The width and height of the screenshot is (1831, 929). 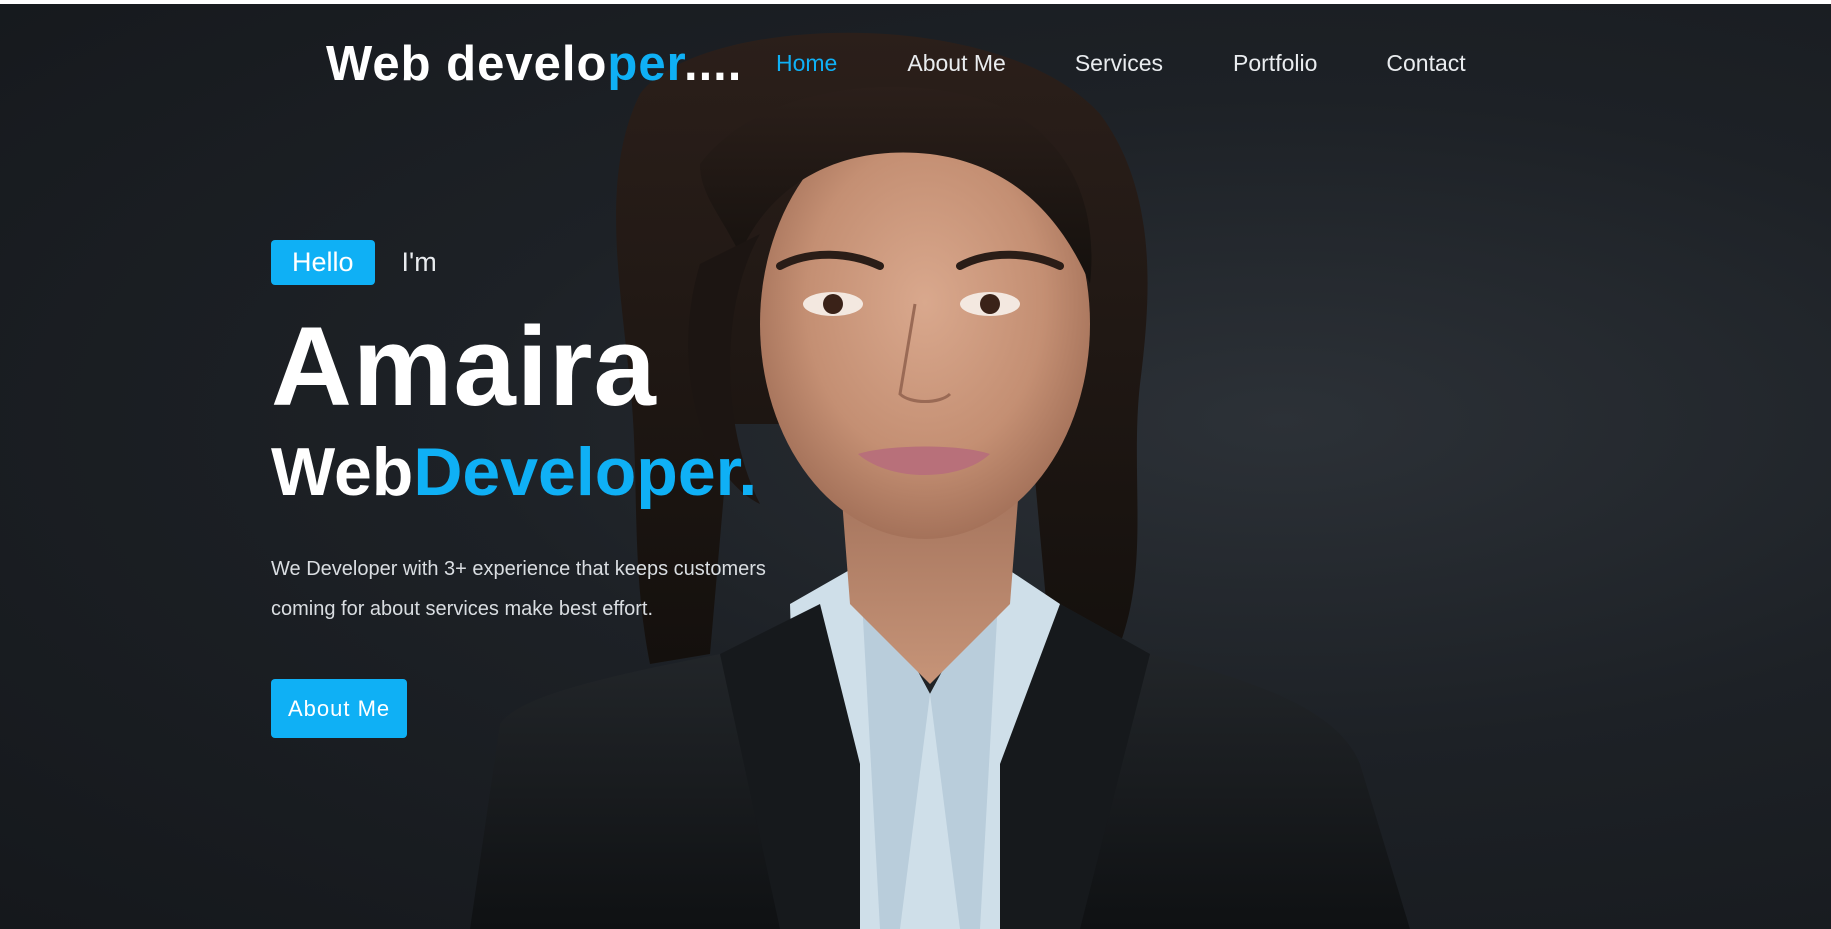 What do you see at coordinates (585, 472) in the screenshot?
I see `hero-role-second: Developer.` at bounding box center [585, 472].